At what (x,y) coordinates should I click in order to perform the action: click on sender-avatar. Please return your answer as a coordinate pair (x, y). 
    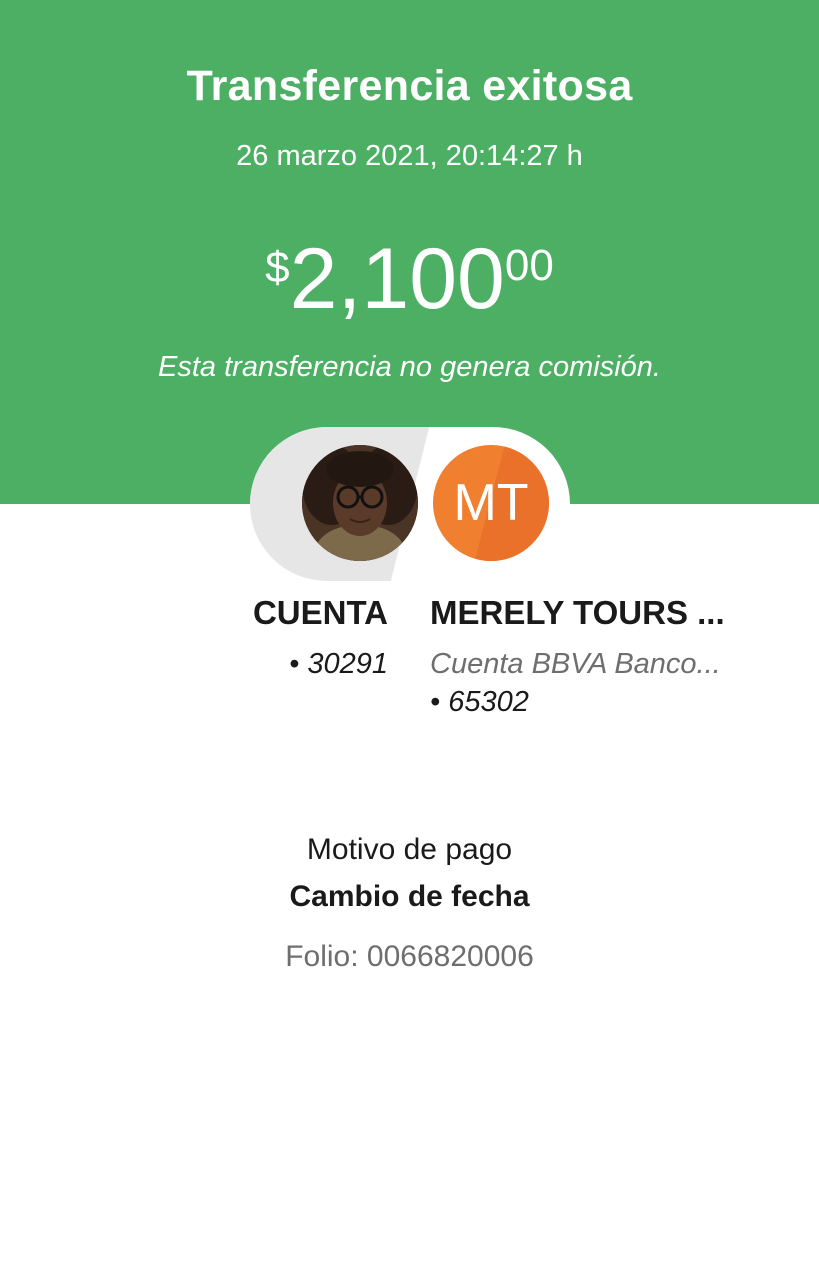
    Looking at the image, I should click on (360, 503).